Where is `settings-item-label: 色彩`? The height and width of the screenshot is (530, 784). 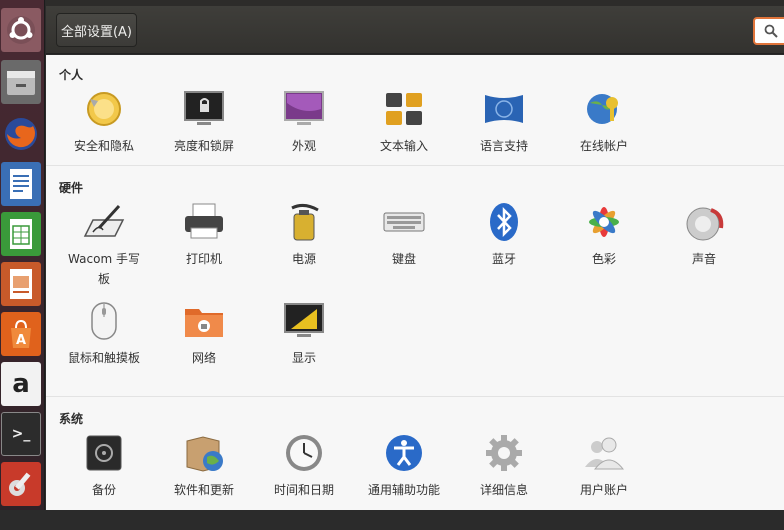 settings-item-label: 色彩 is located at coordinates (603, 259).